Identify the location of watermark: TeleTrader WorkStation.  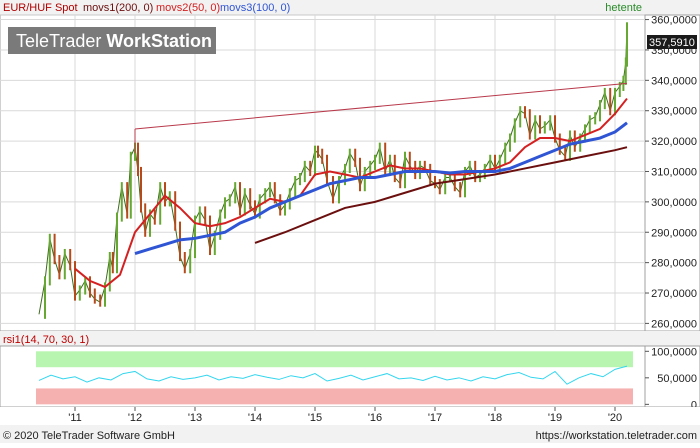
(114, 41).